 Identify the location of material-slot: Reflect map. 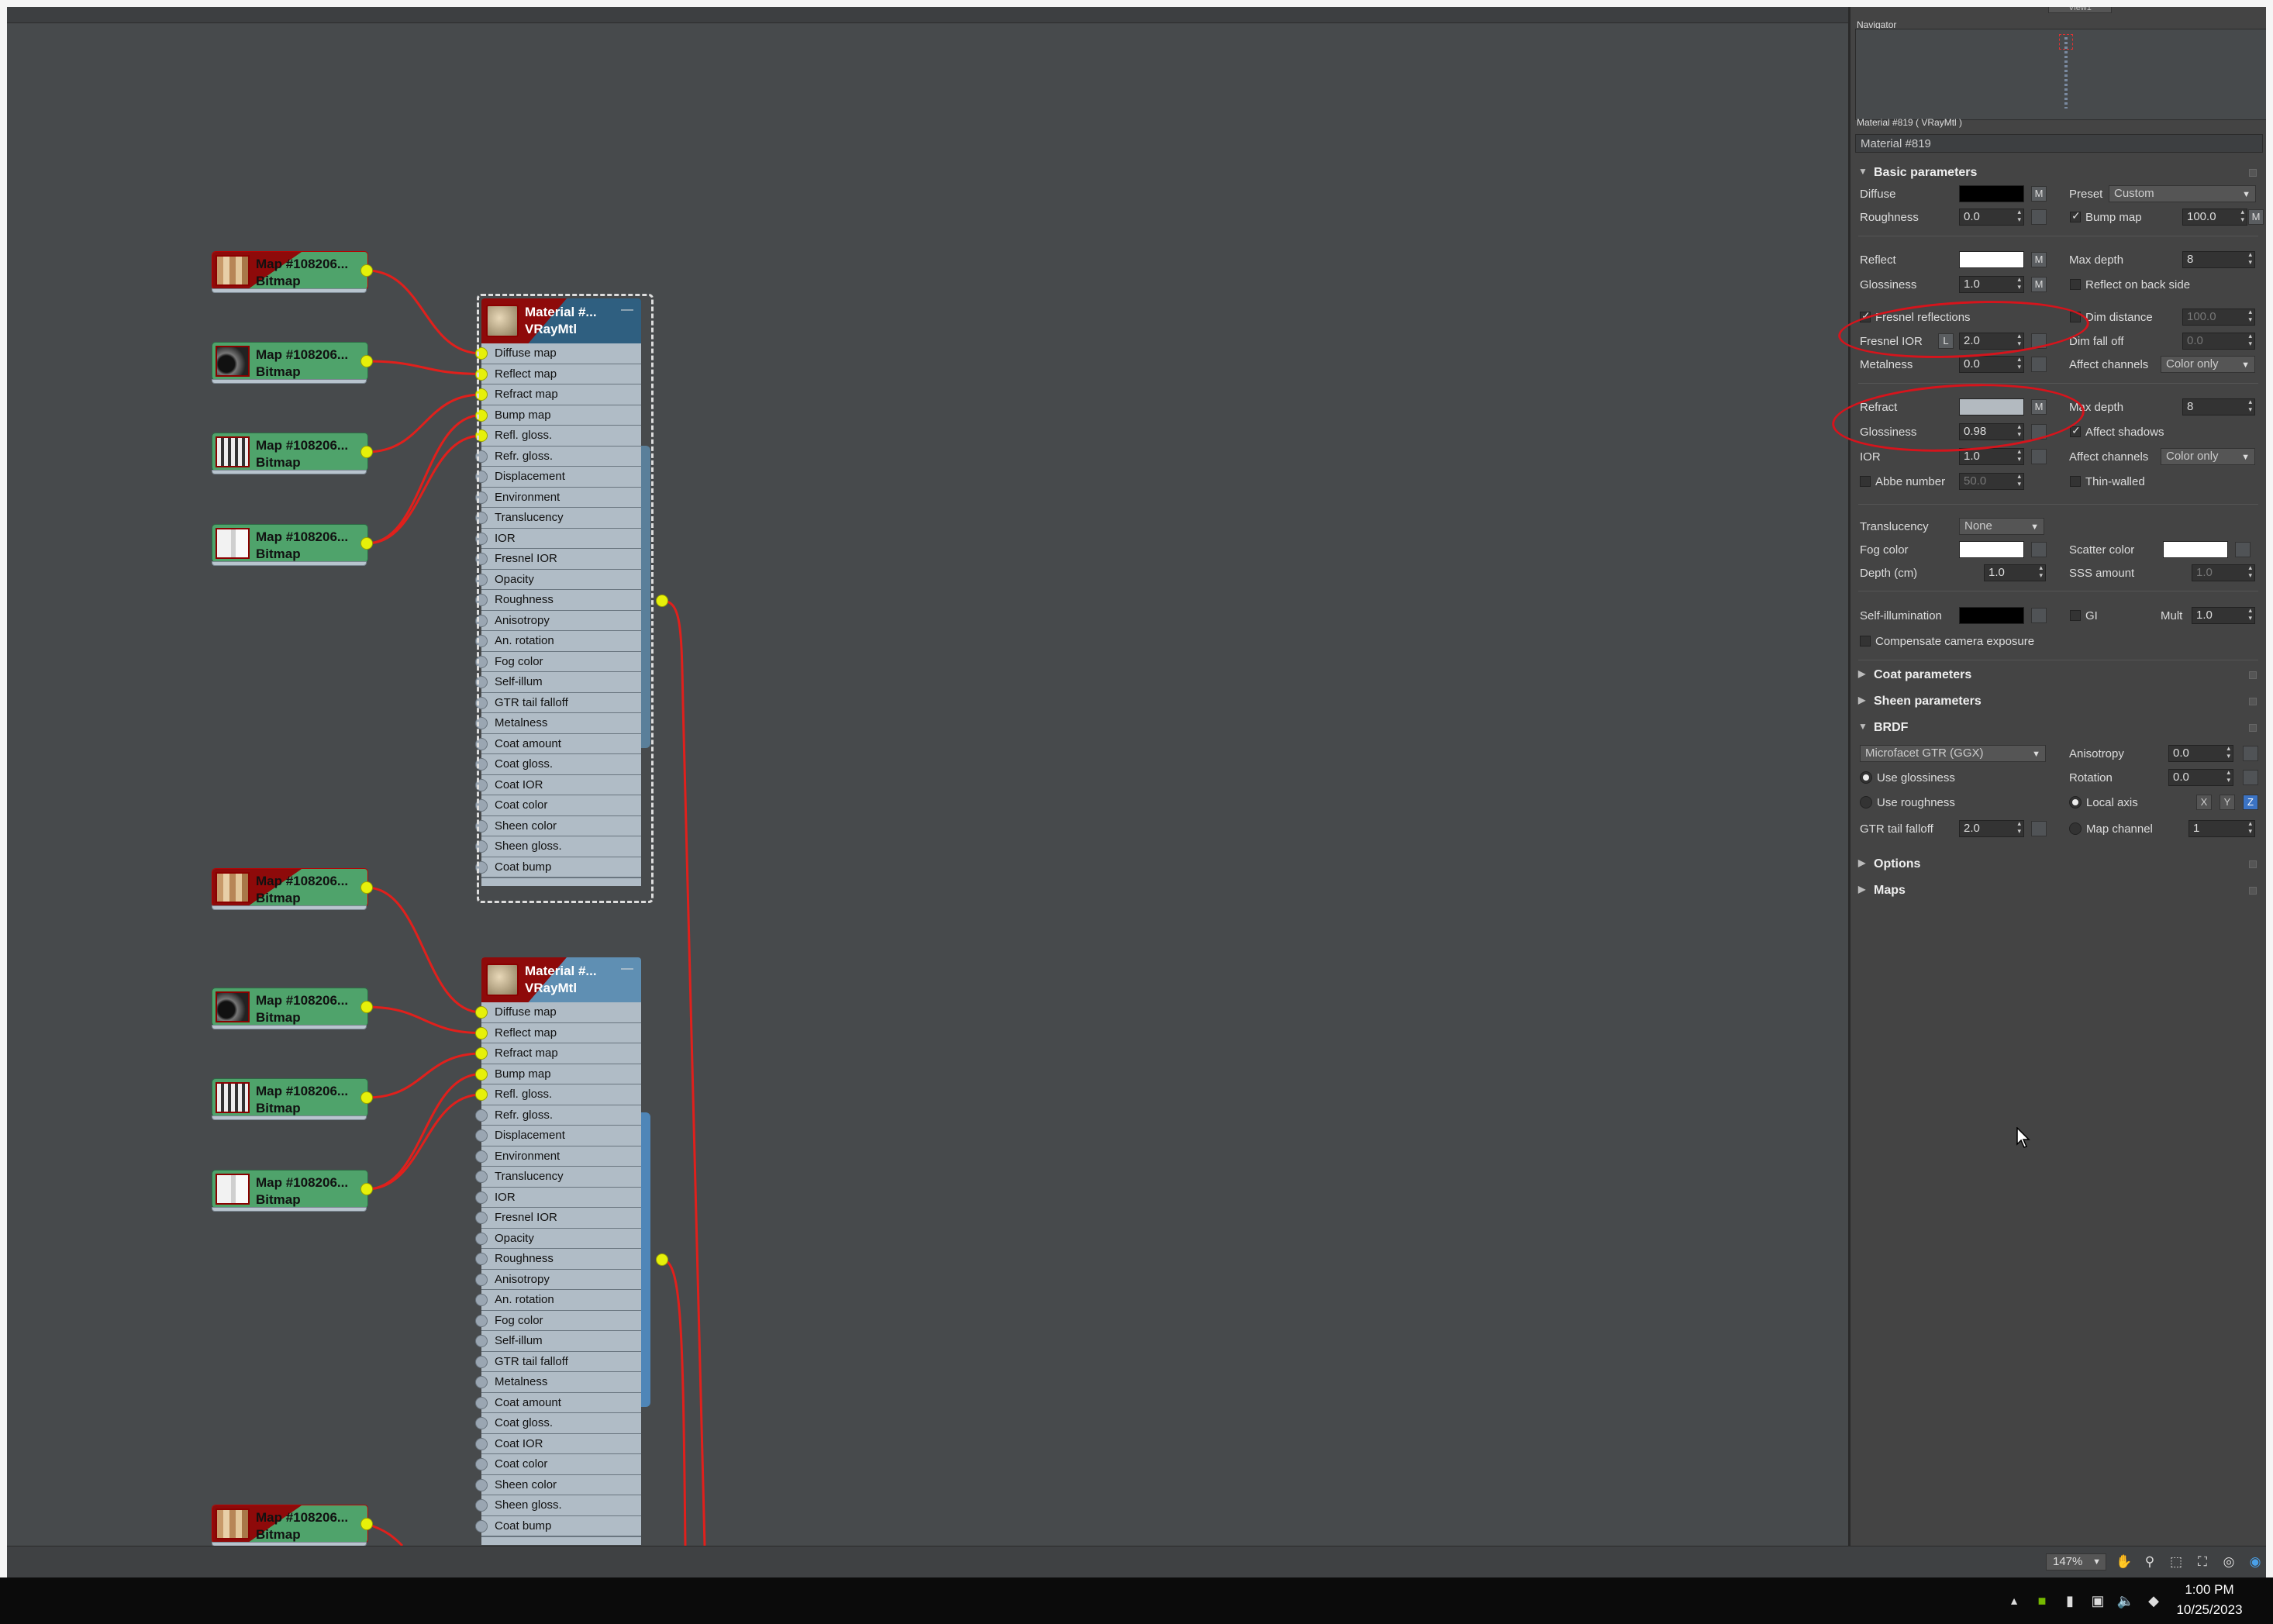
(558, 1033).